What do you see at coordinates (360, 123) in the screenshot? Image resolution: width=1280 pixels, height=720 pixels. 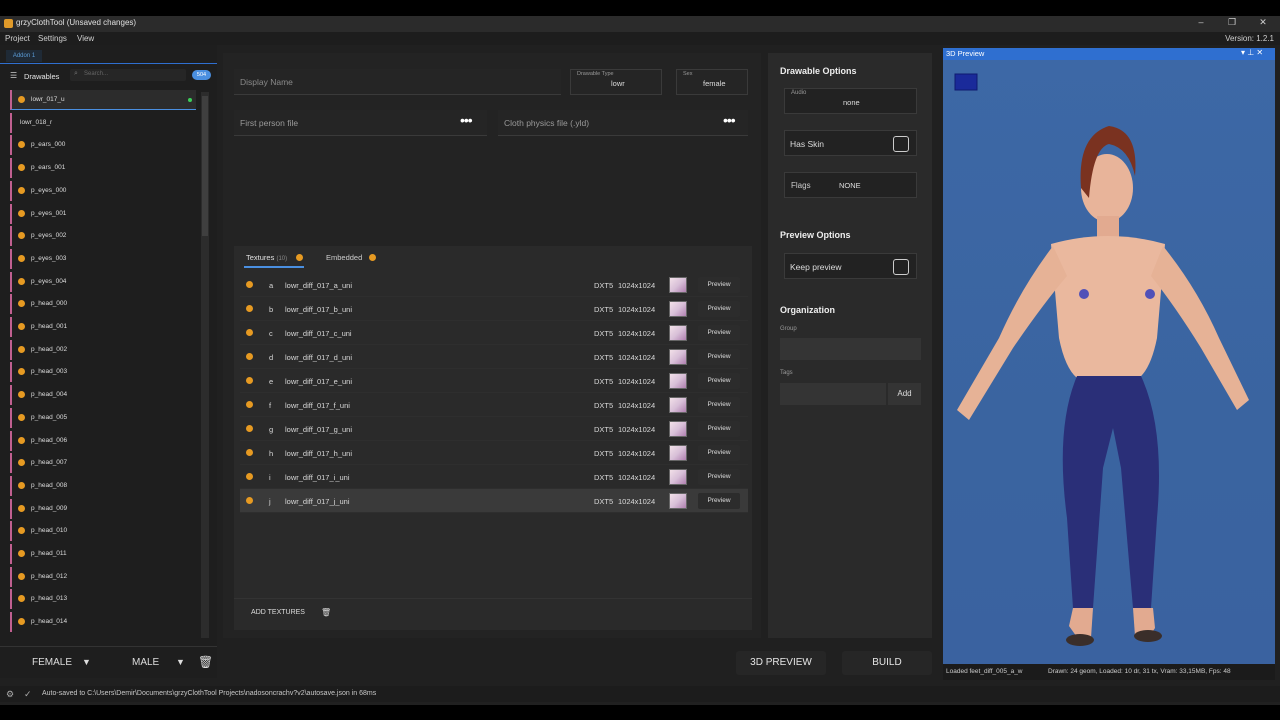 I see `first-person-field: First person file •••` at bounding box center [360, 123].